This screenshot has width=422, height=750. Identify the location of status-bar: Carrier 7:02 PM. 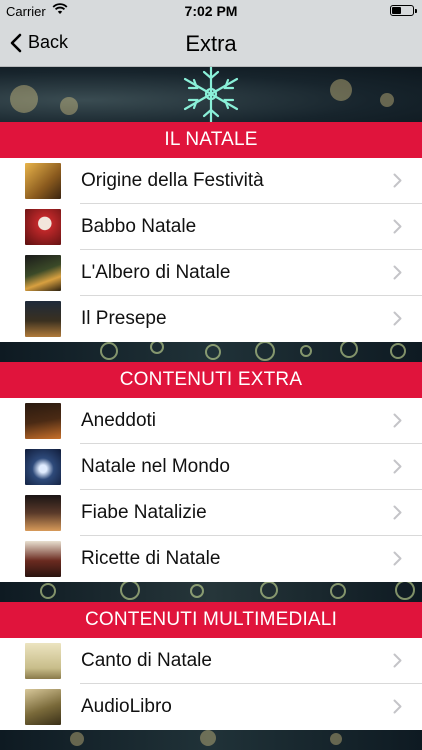
(211, 11).